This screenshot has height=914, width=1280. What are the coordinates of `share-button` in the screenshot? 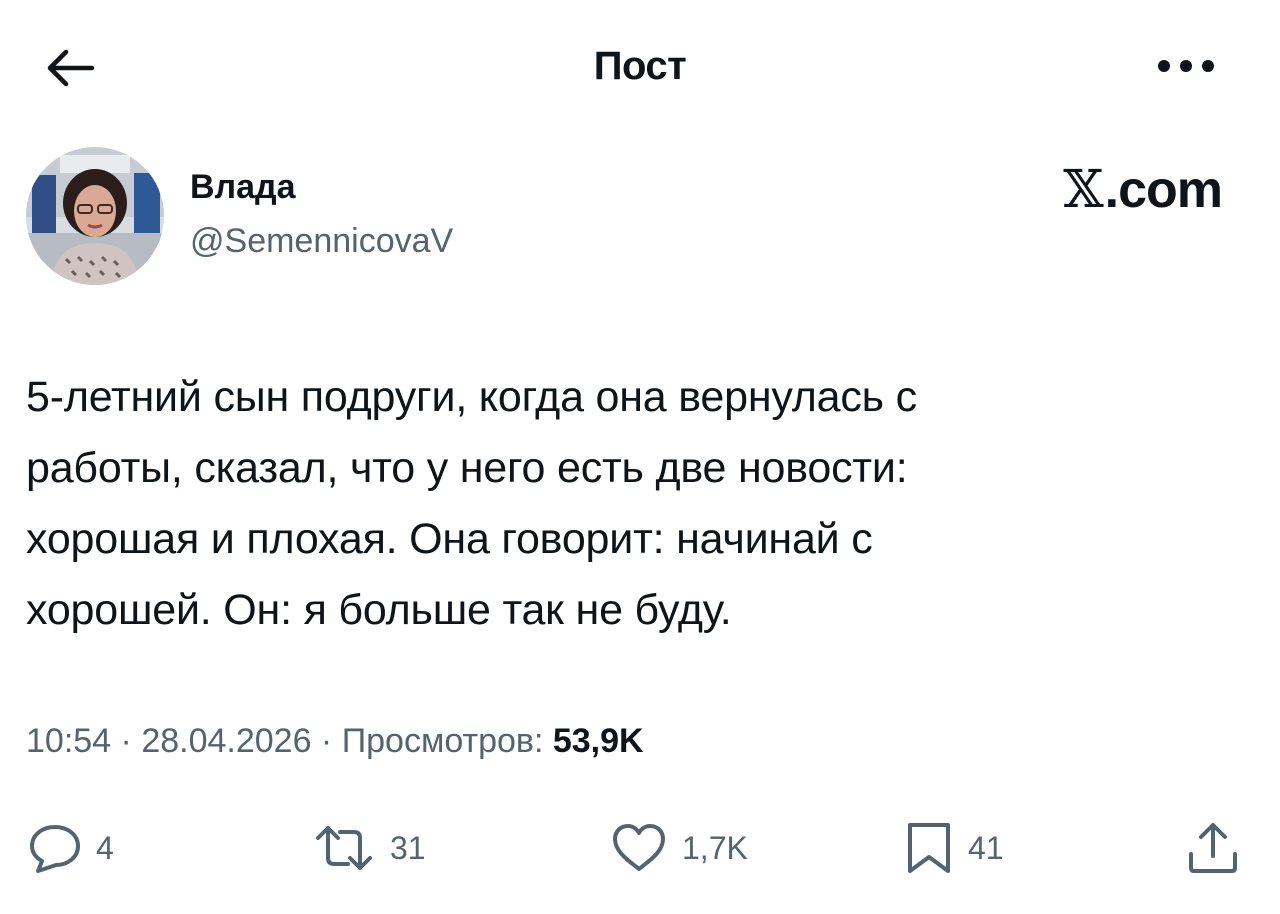 It's located at (1213, 848).